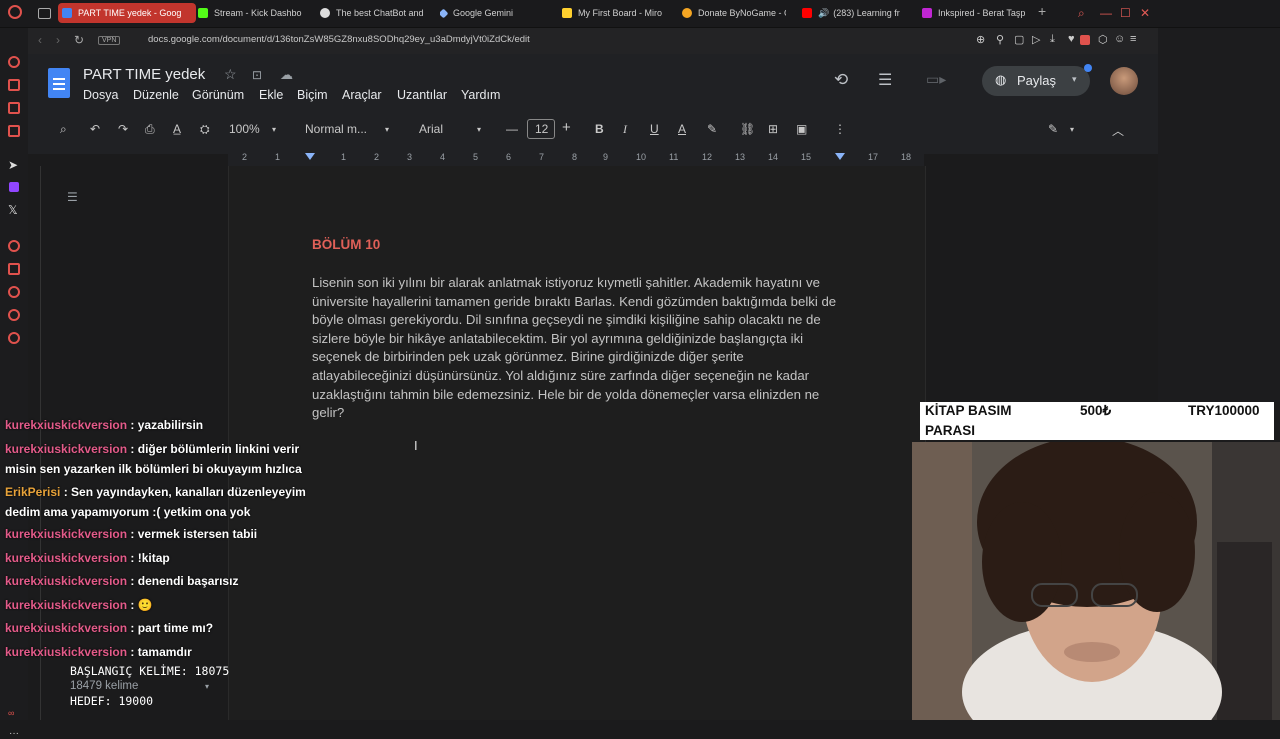 The height and width of the screenshot is (739, 1280). What do you see at coordinates (63, 129) in the screenshot?
I see `search-icon: ⌕` at bounding box center [63, 129].